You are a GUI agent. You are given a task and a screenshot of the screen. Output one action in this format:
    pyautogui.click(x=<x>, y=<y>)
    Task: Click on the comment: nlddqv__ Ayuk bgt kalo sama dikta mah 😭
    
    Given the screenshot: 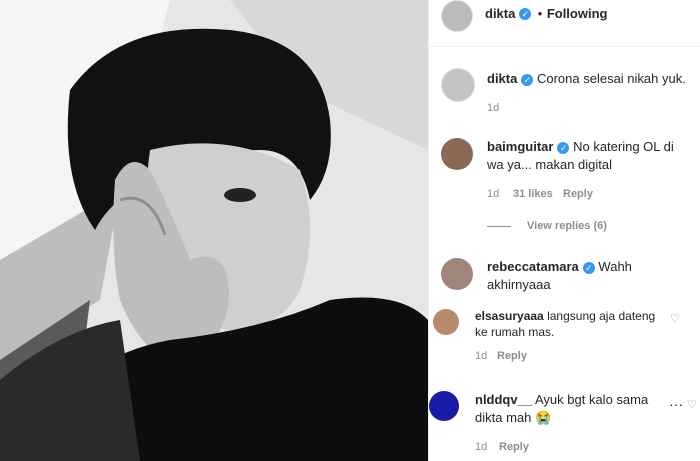 What is the action you would take?
    pyautogui.click(x=570, y=409)
    